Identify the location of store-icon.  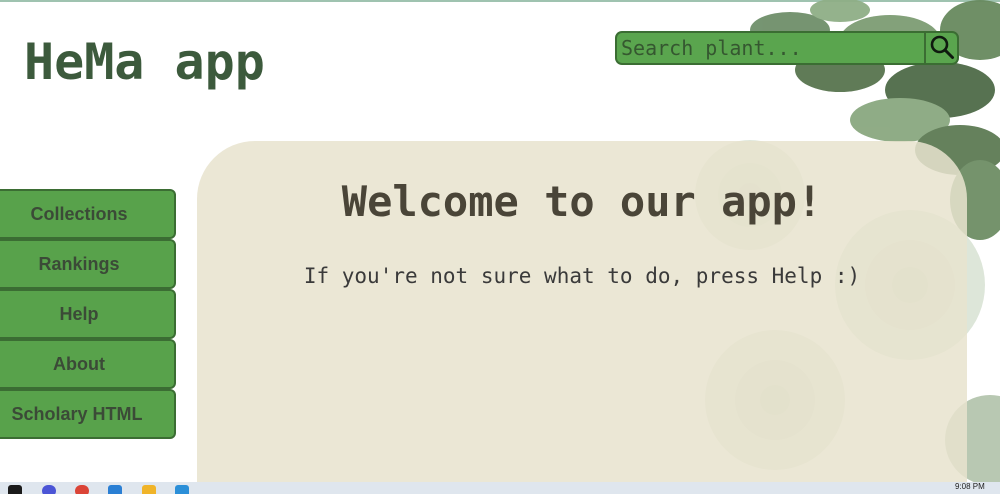
(182, 489).